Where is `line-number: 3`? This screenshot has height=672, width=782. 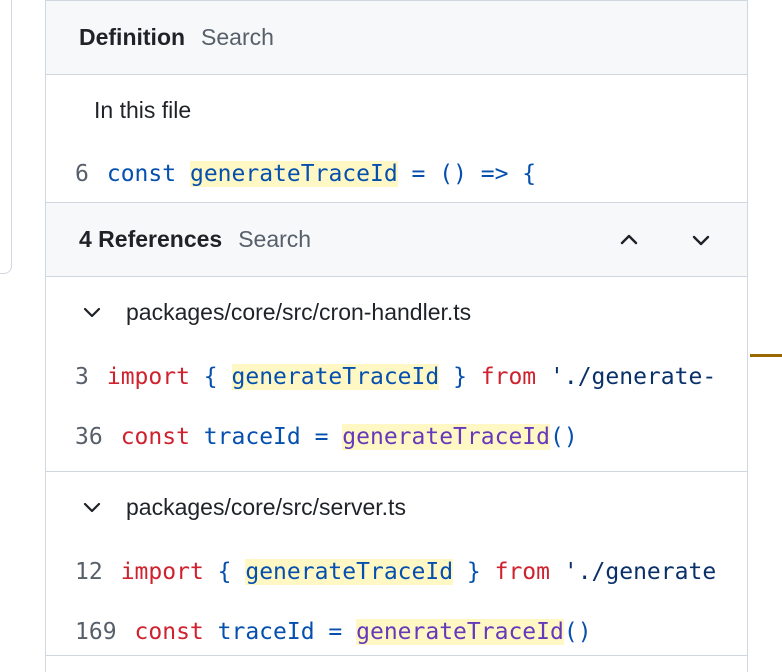 line-number: 3 is located at coordinates (82, 377).